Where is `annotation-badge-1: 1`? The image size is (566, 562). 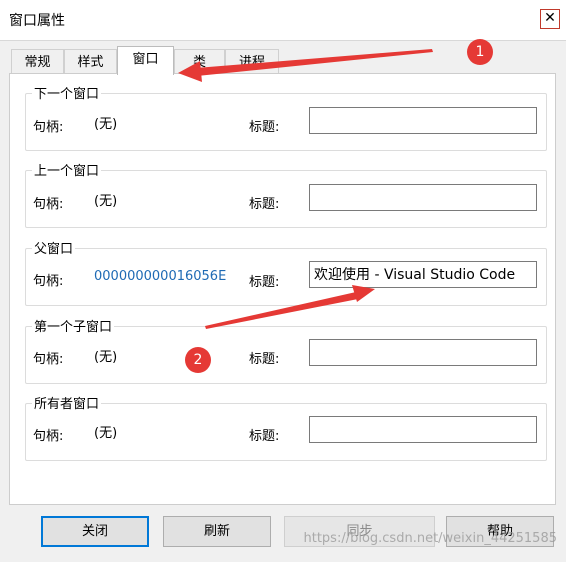 annotation-badge-1: 1 is located at coordinates (480, 52).